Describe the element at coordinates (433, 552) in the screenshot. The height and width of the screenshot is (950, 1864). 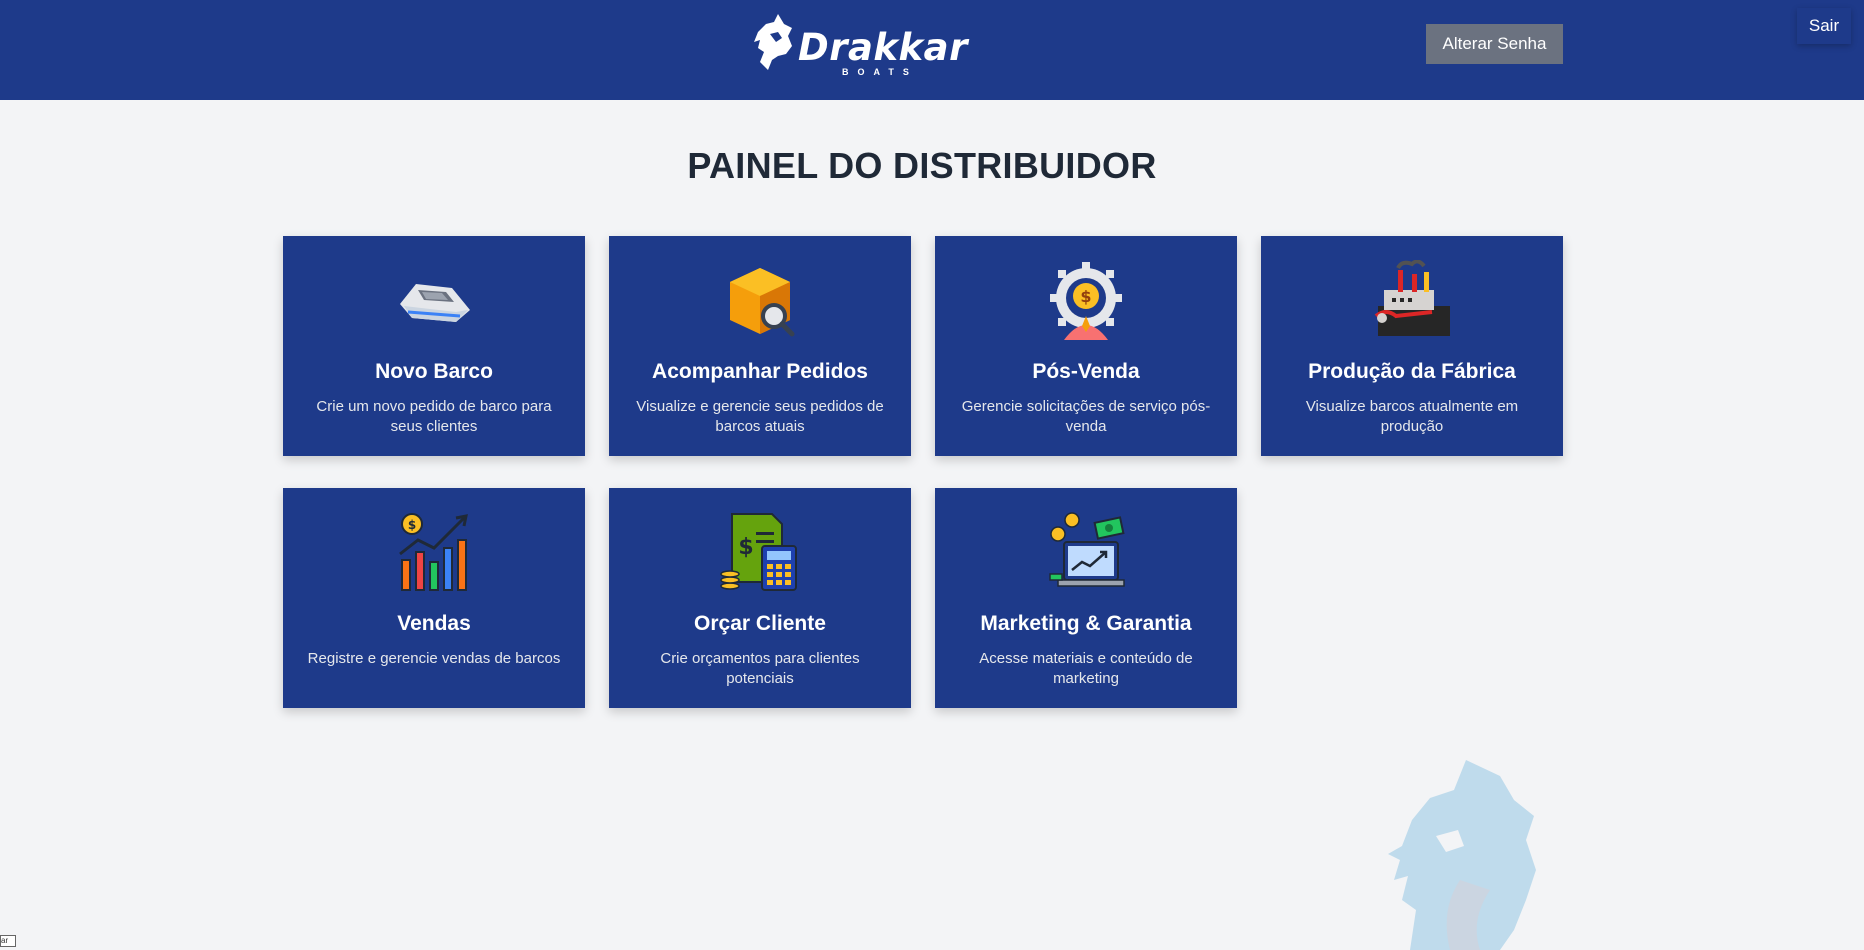
I see `sales-chart-icon: $` at that location.